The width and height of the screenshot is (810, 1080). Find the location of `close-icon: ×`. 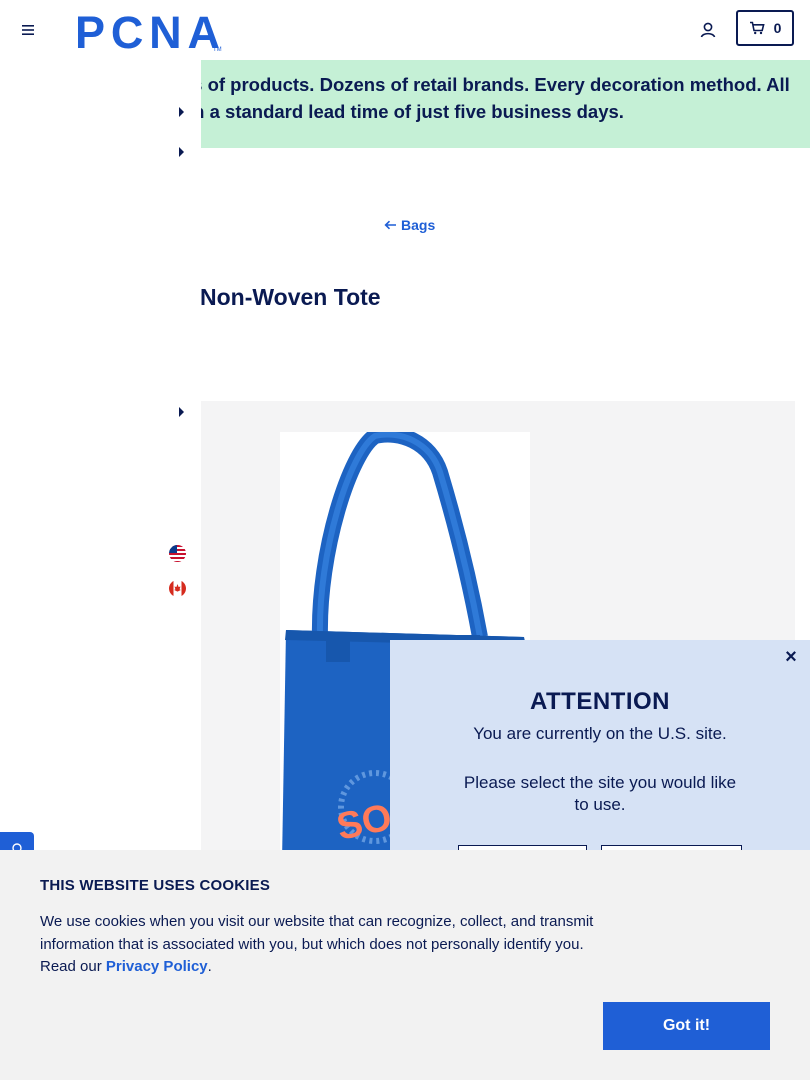

close-icon: × is located at coordinates (791, 657).